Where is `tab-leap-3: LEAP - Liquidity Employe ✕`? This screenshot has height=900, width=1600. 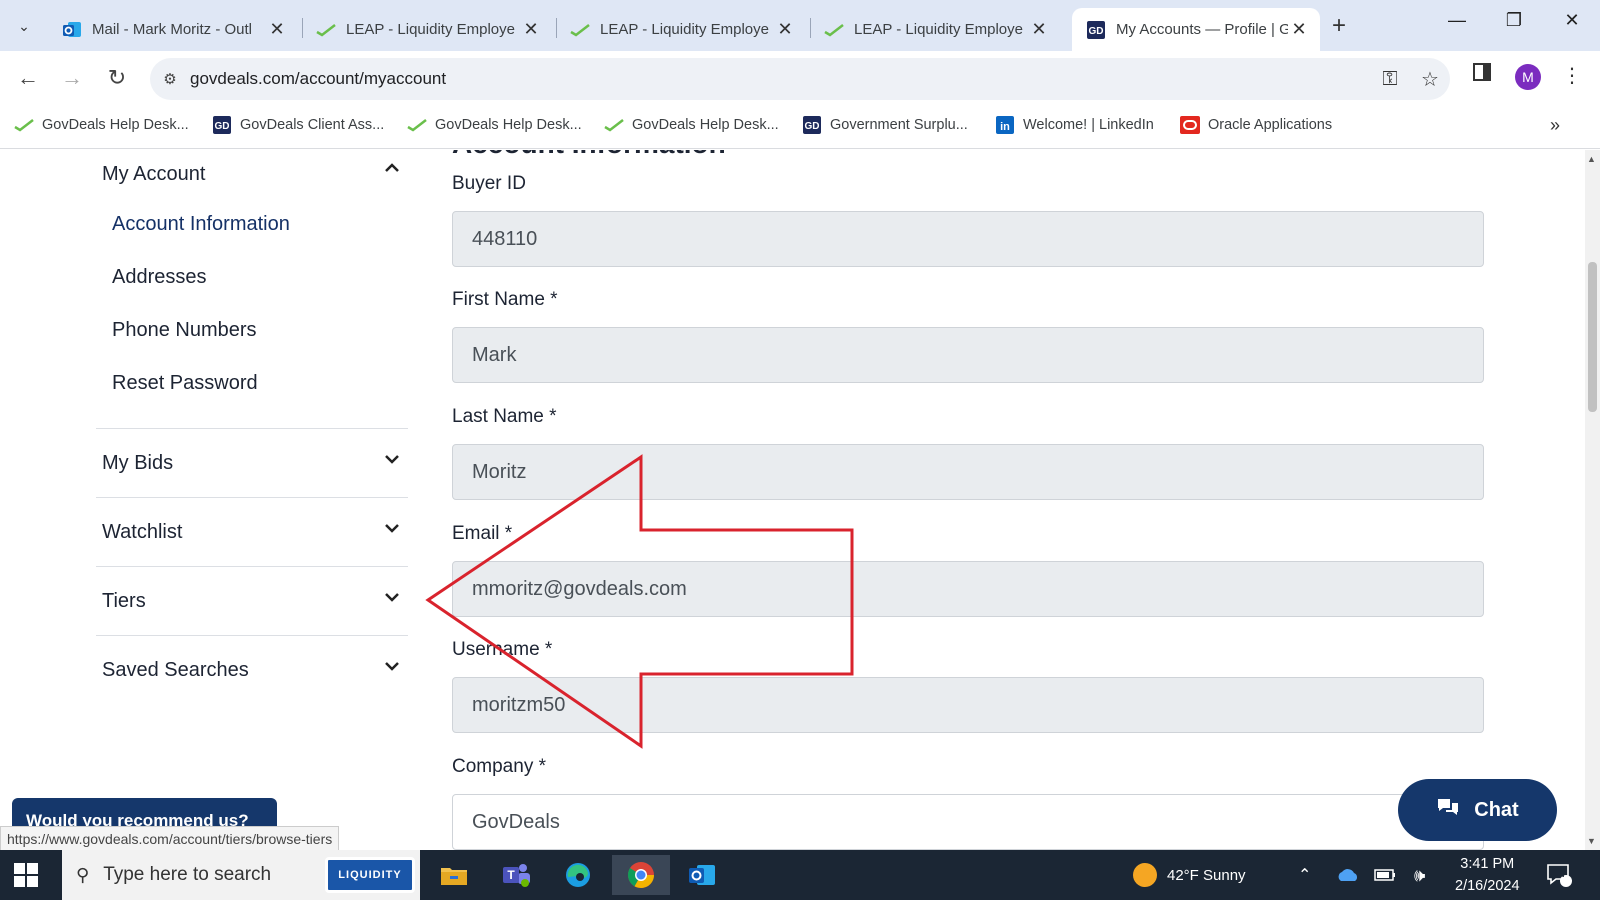
tab-leap-3: LEAP - Liquidity Employe ✕ is located at coordinates (935, 29).